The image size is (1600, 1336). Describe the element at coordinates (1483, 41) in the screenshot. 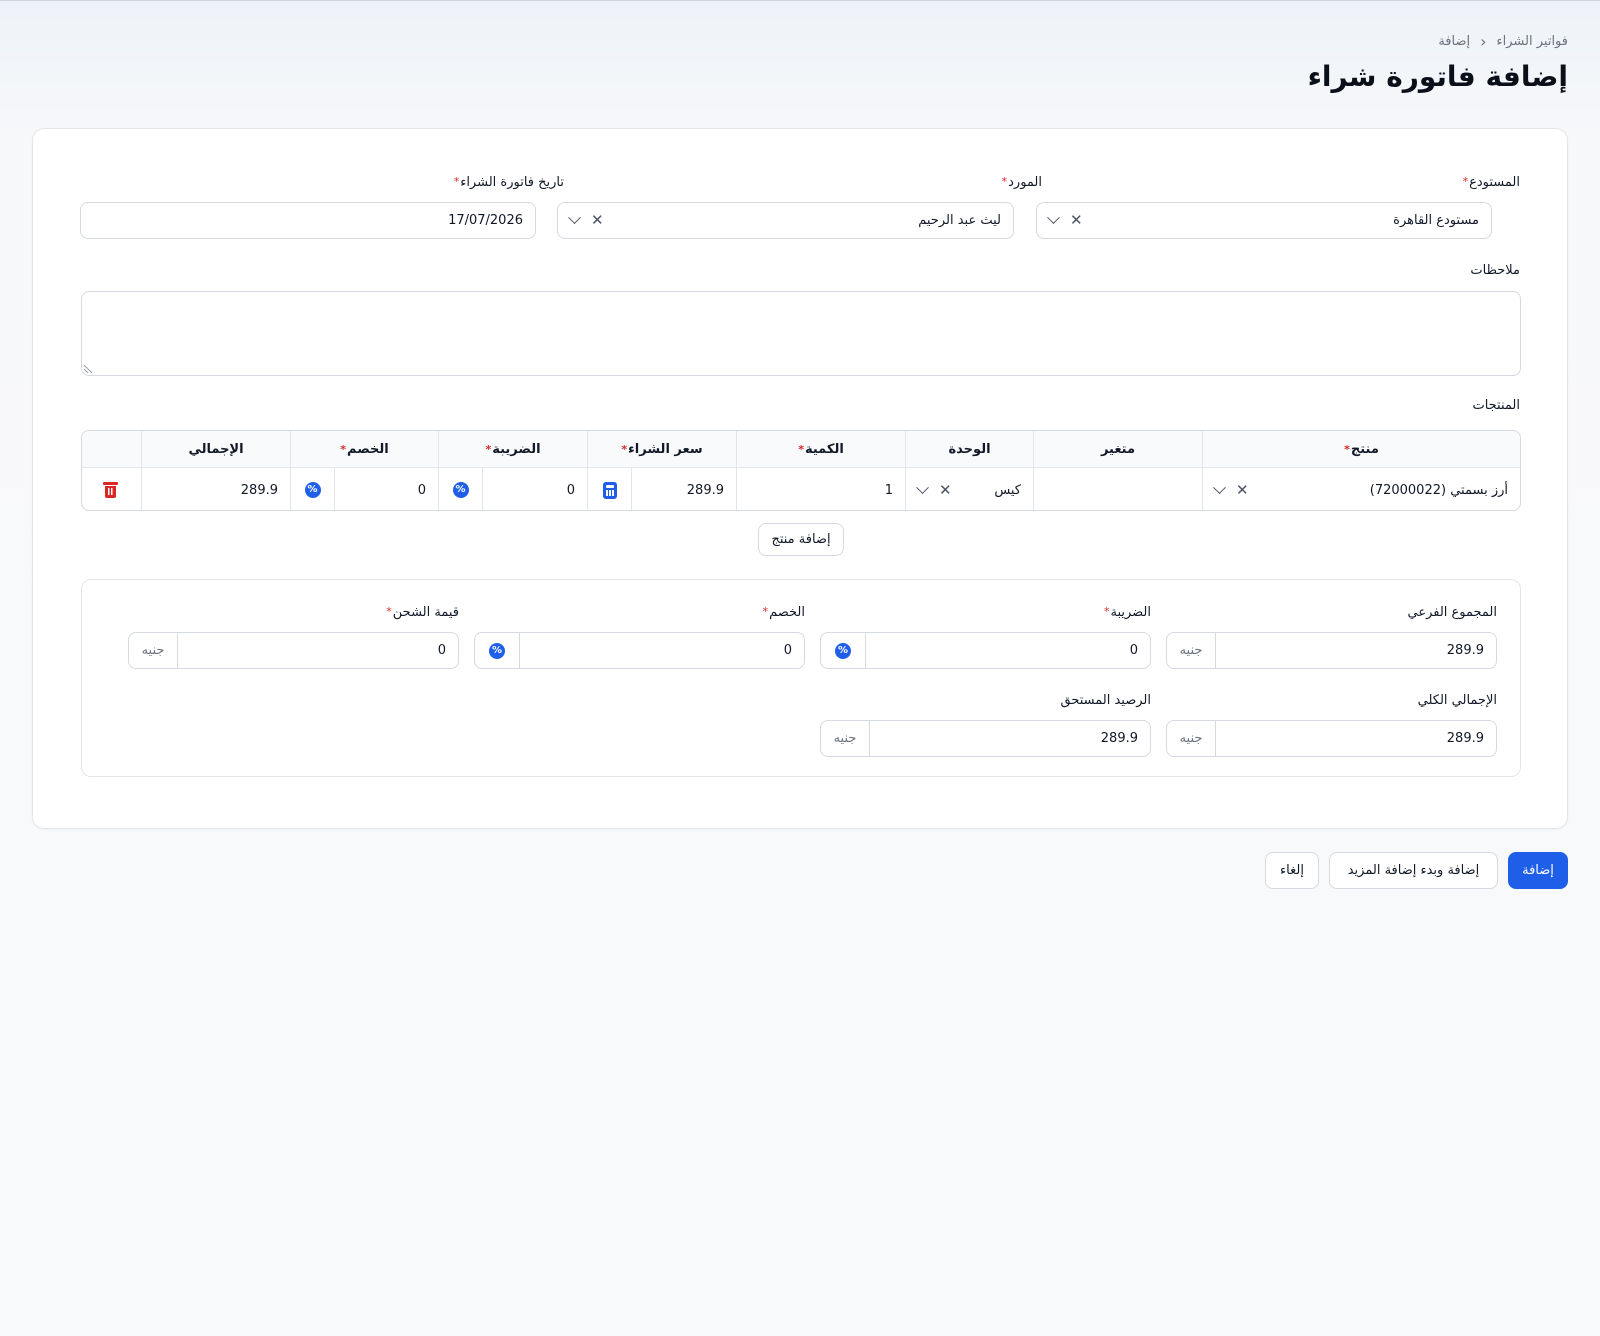

I see `chevron-left-icon: ‹` at that location.